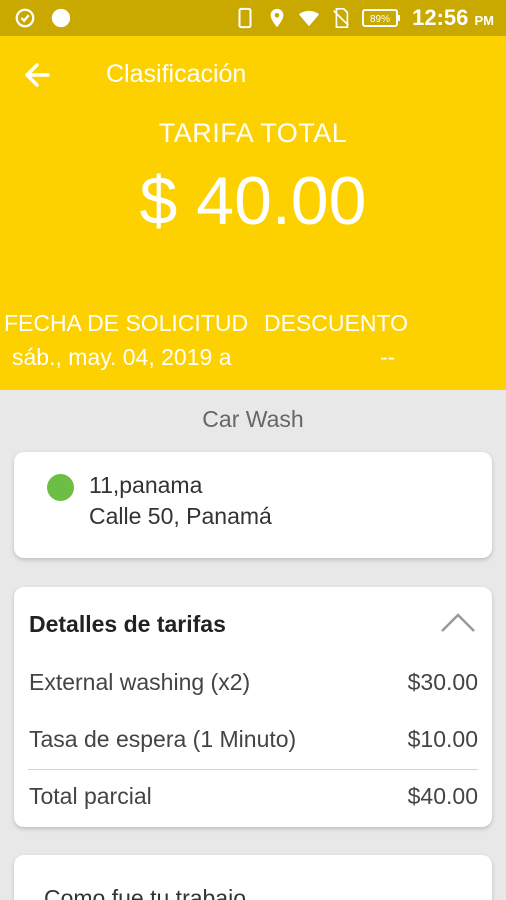 The image size is (506, 900). I want to click on fare-item-label: External washing (x2), so click(140, 682).